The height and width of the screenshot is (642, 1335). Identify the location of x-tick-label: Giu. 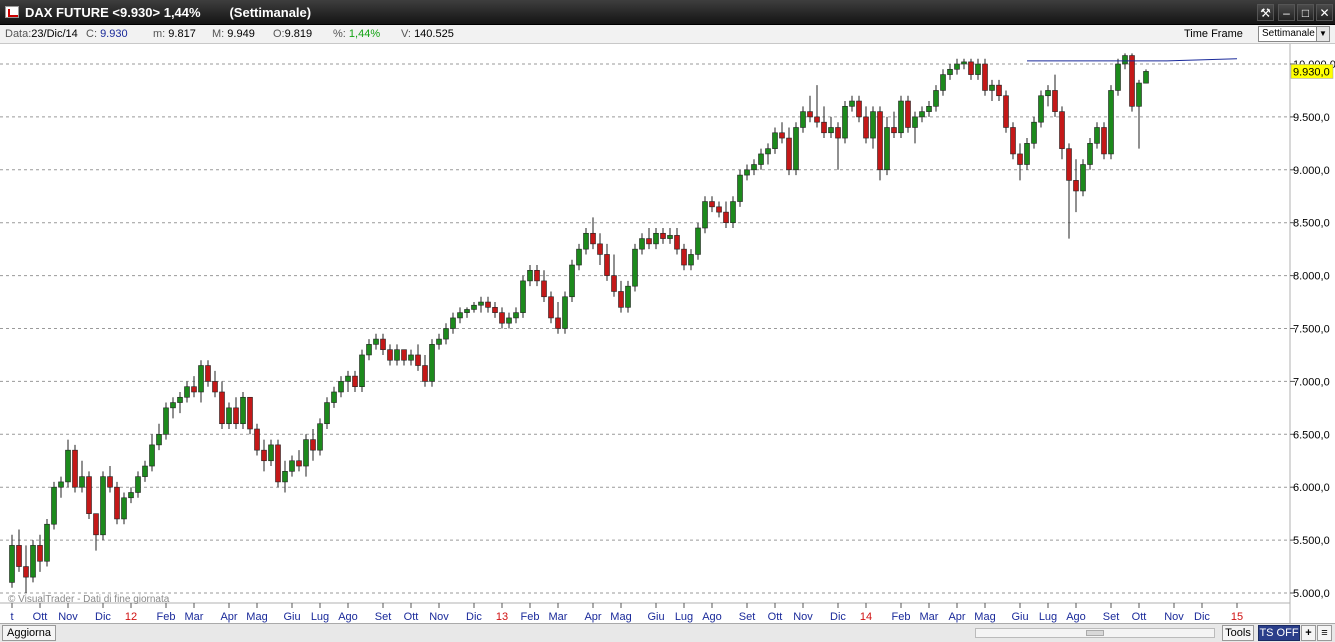
(1019, 617).